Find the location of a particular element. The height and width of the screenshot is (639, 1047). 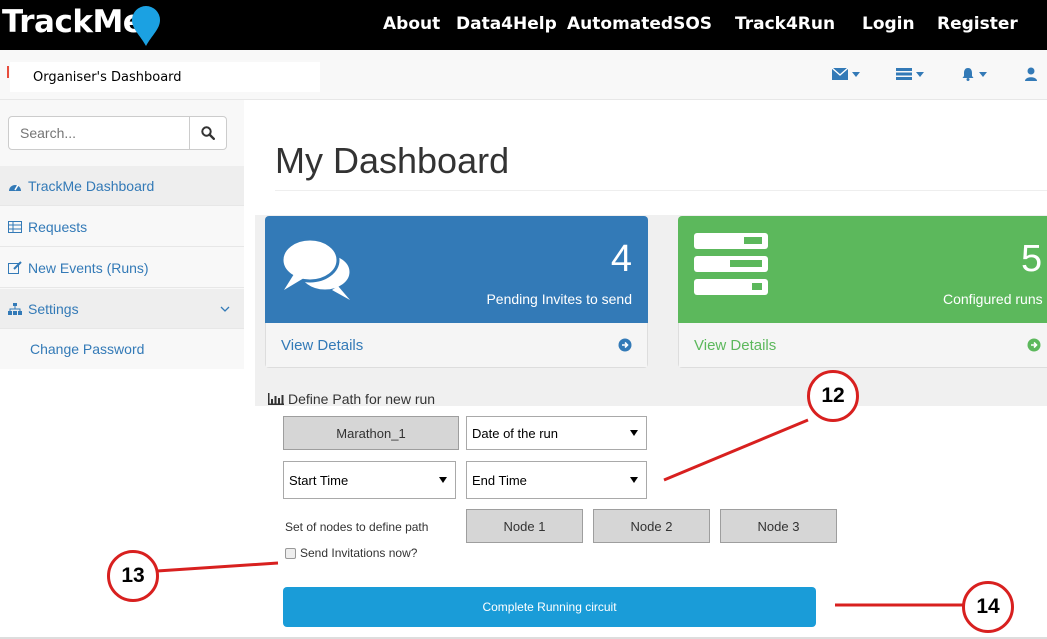

annotation-callout-14: 14 is located at coordinates (988, 607).